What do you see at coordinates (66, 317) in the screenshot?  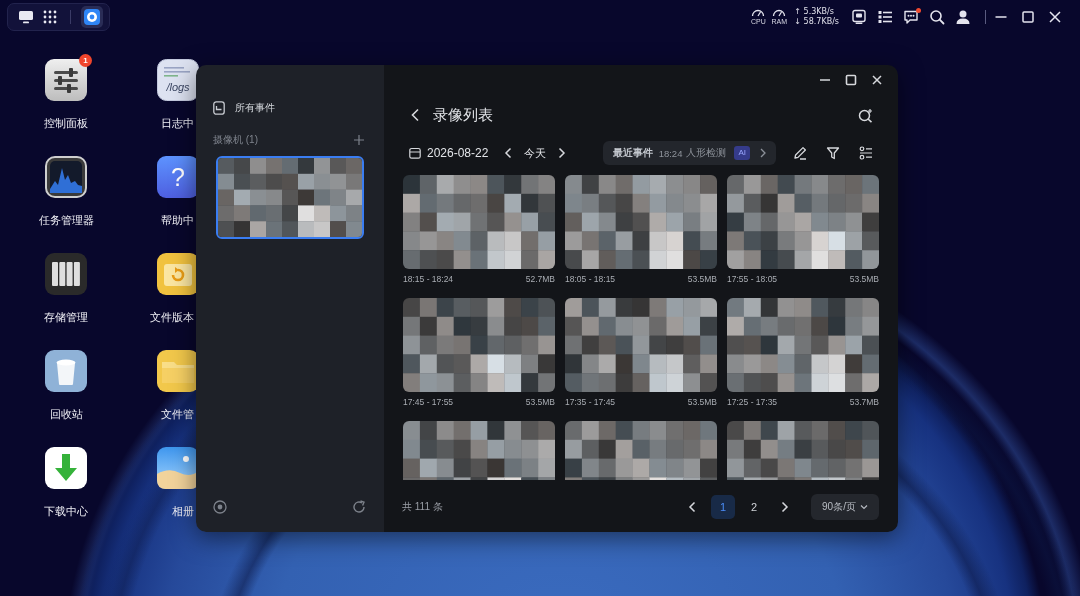 I see `app-label: 存储管理` at bounding box center [66, 317].